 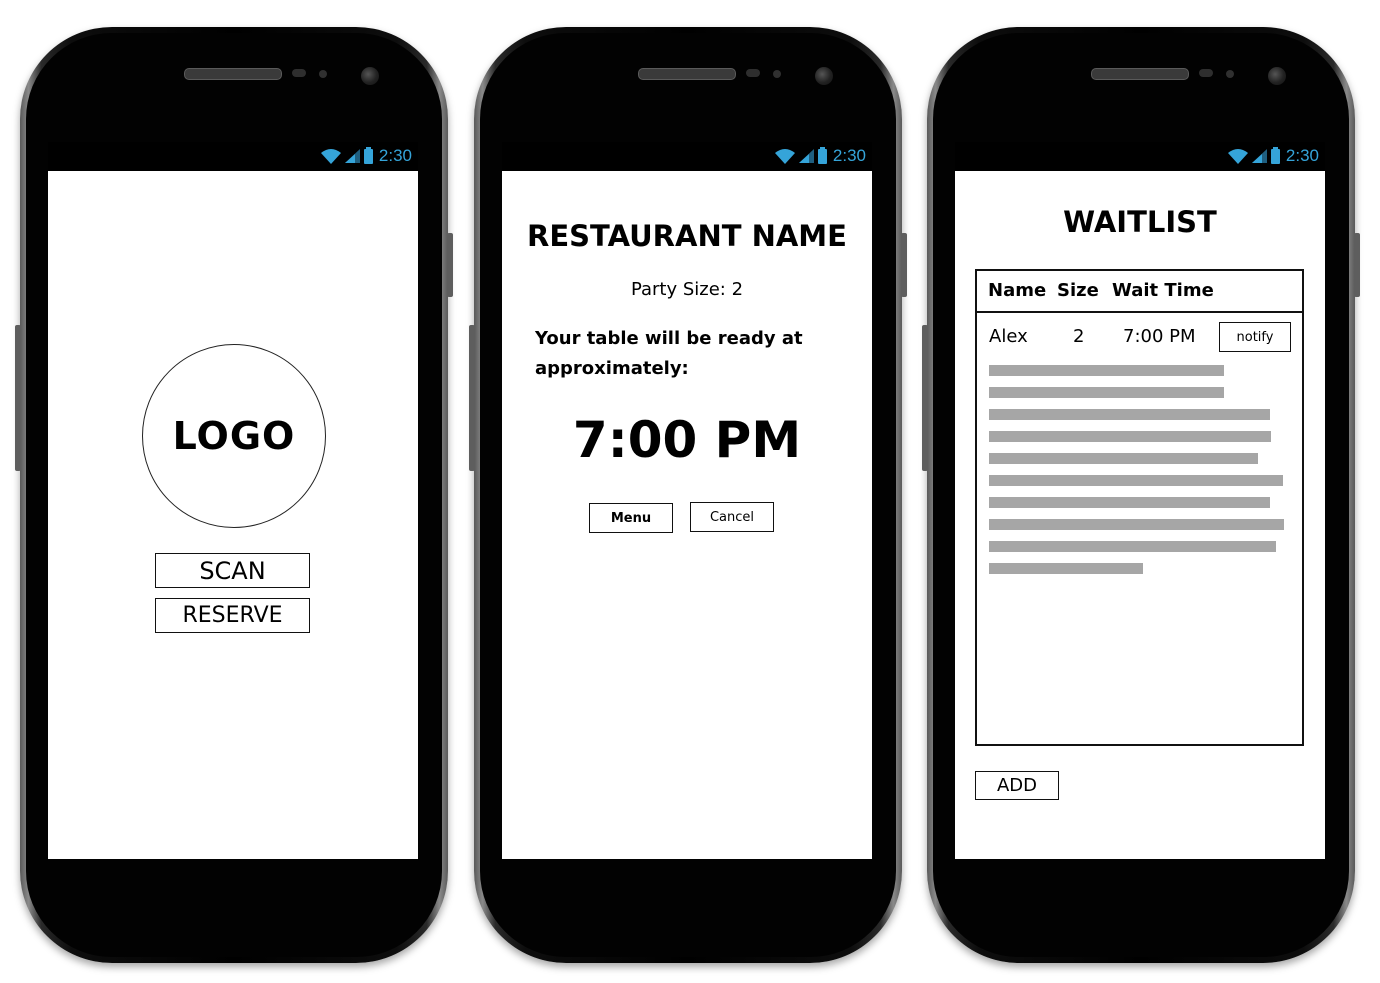 I want to click on logo-text: LOGO, so click(x=234, y=436).